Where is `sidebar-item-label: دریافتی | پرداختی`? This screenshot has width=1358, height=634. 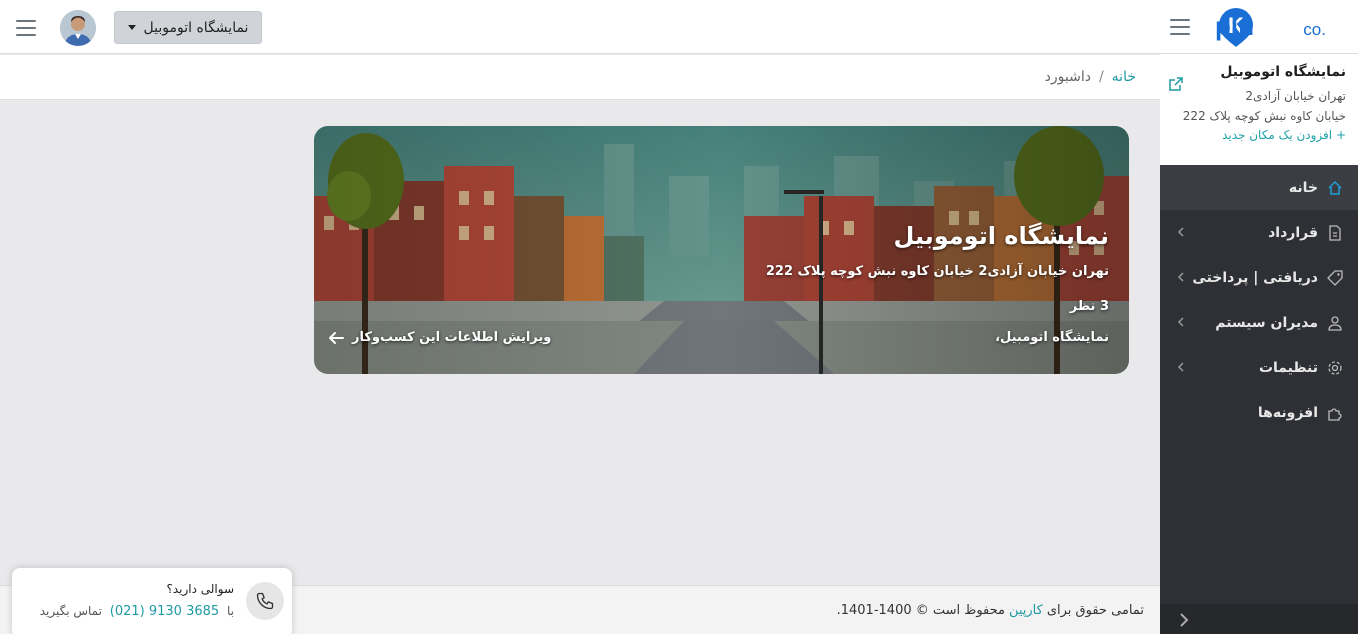
sidebar-item-label: دریافتی | پرداختی is located at coordinates (1255, 277).